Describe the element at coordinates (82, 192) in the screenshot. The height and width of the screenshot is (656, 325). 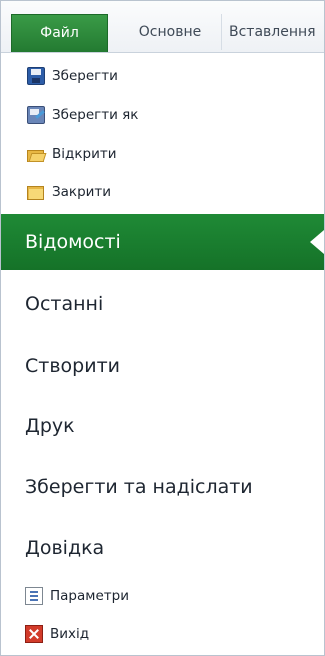
I see `close-label: Закрити` at that location.